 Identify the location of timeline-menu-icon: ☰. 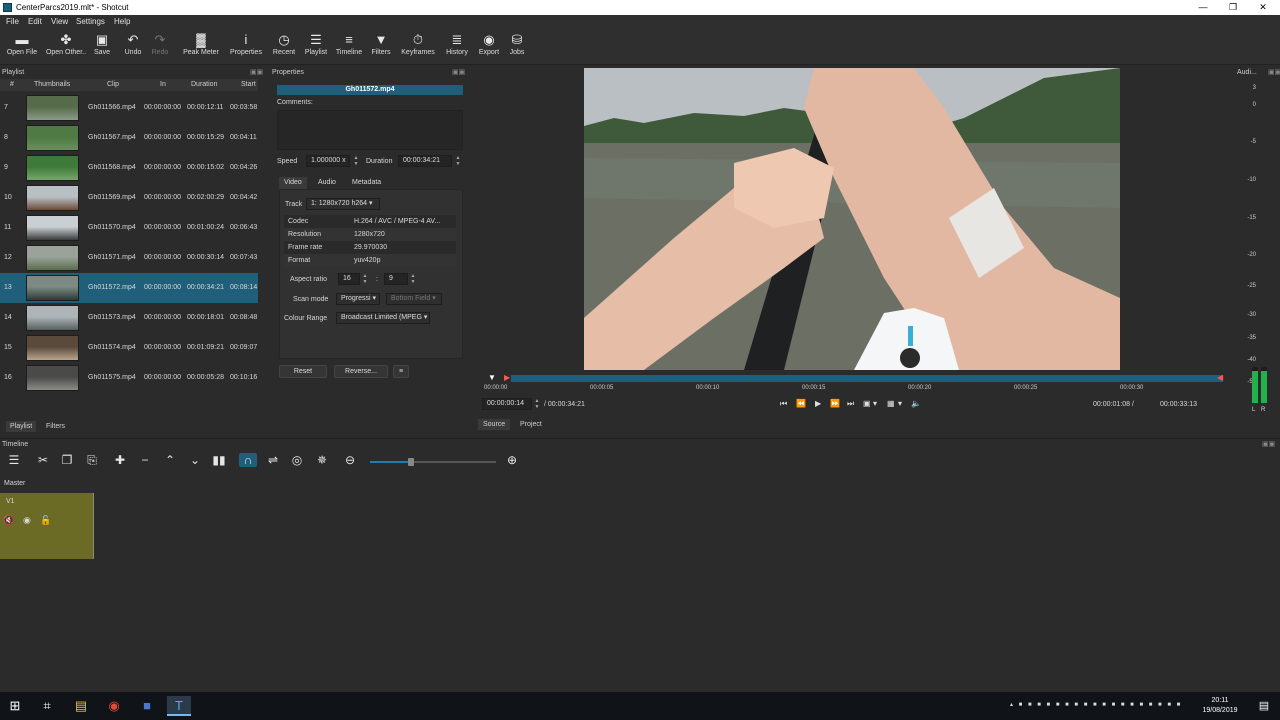
(14, 460).